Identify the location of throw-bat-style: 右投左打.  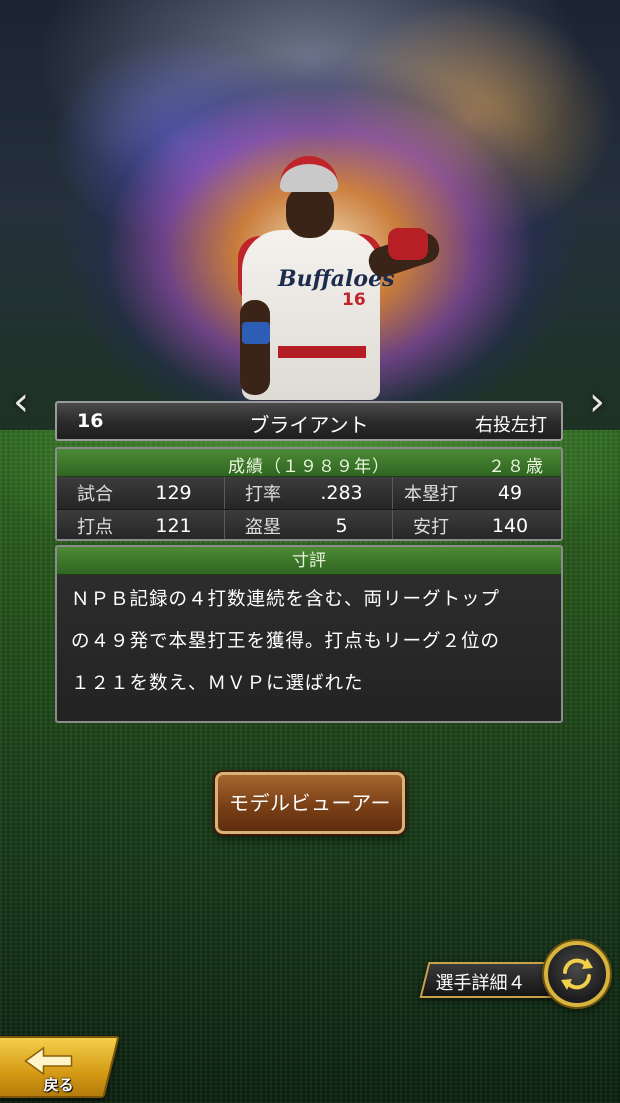
(511, 425).